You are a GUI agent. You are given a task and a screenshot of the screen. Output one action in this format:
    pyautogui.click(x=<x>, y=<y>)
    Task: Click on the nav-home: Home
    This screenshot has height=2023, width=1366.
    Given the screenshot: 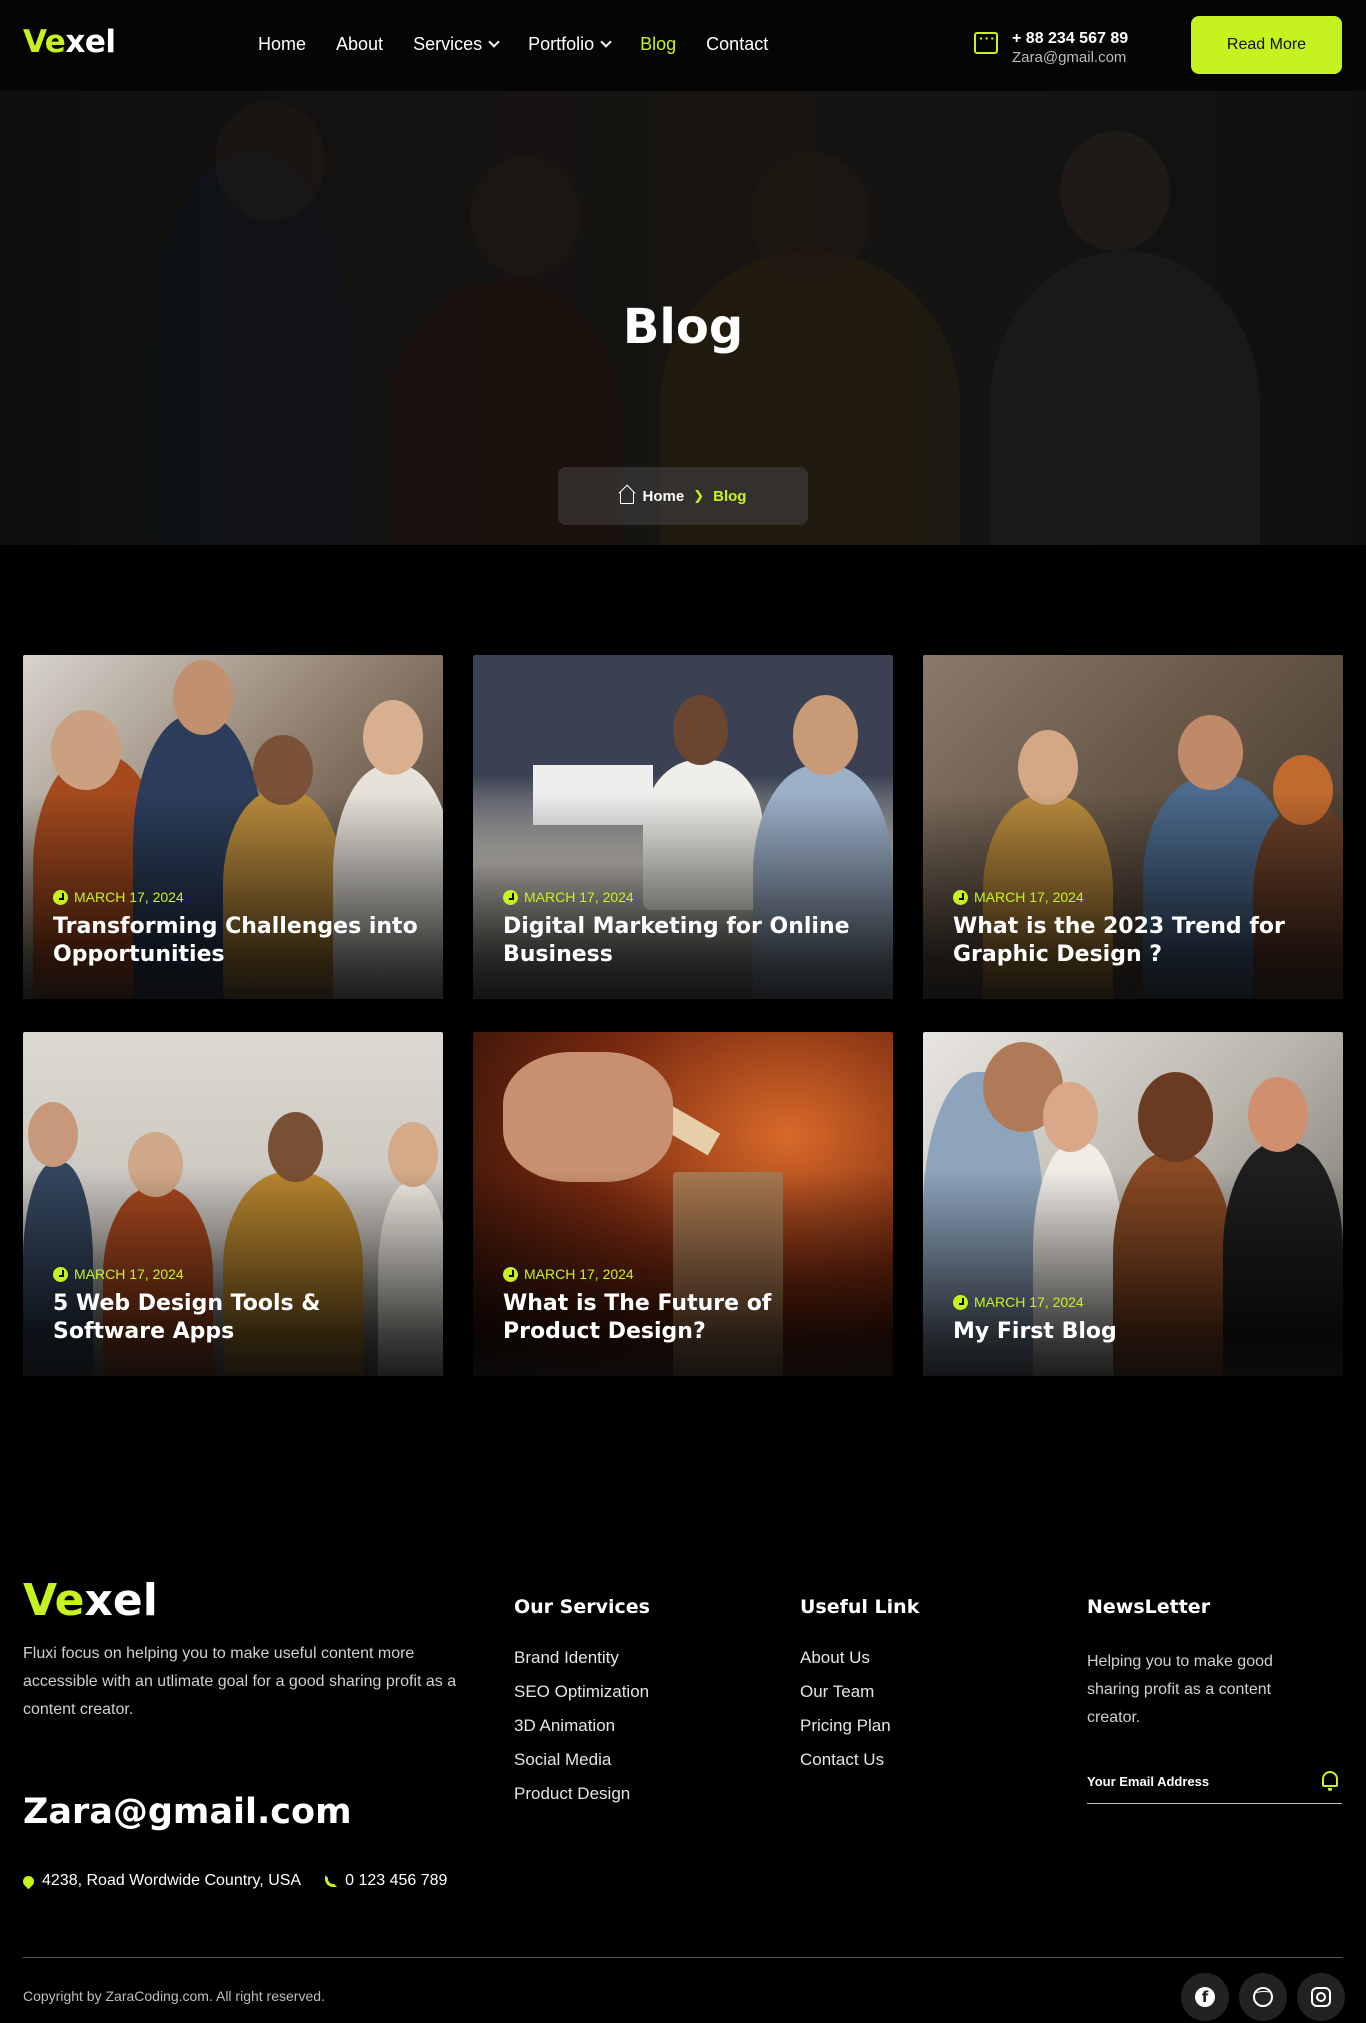 What is the action you would take?
    pyautogui.click(x=282, y=44)
    